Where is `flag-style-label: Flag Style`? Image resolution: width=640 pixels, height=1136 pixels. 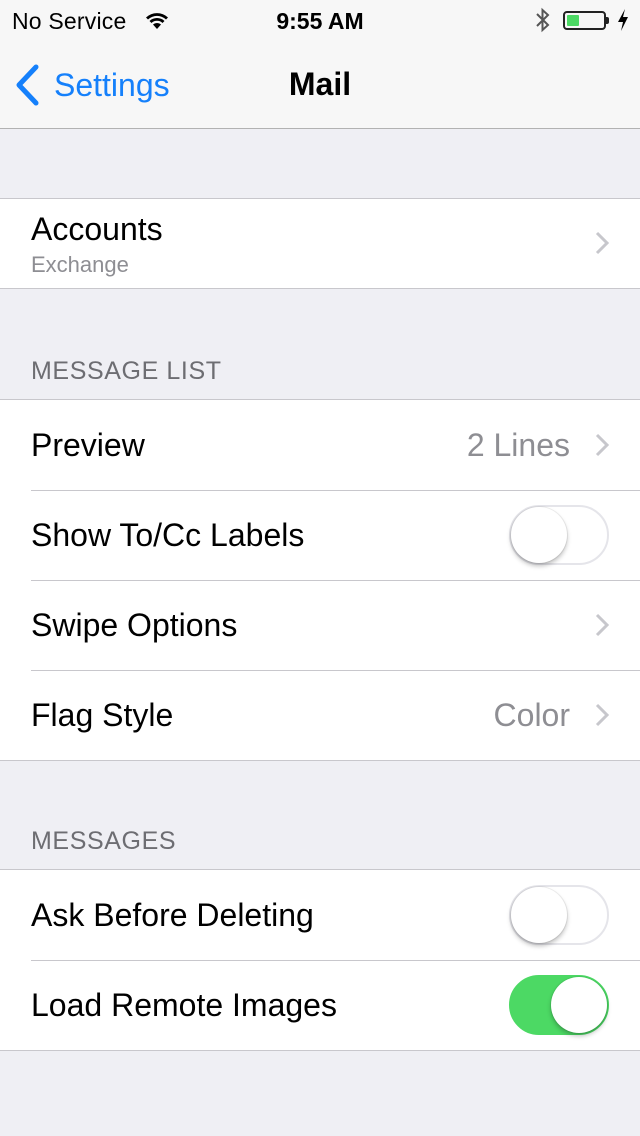
flag-style-label: Flag Style is located at coordinates (102, 715).